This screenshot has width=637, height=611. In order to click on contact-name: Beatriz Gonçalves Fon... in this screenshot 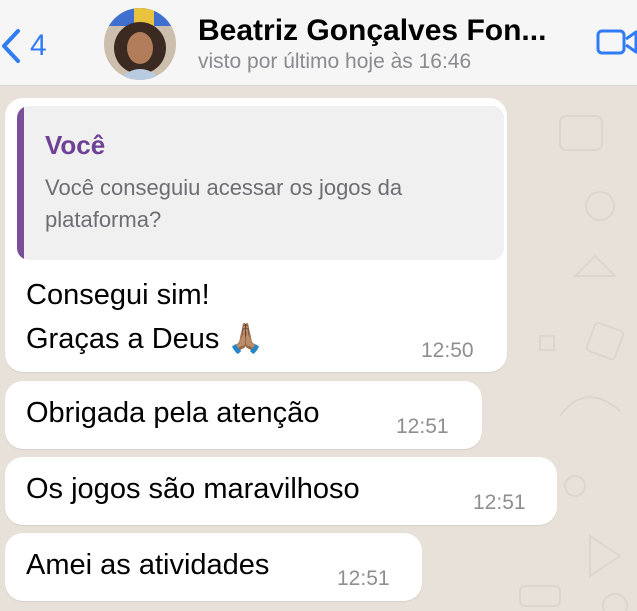, I will do `click(384, 31)`.